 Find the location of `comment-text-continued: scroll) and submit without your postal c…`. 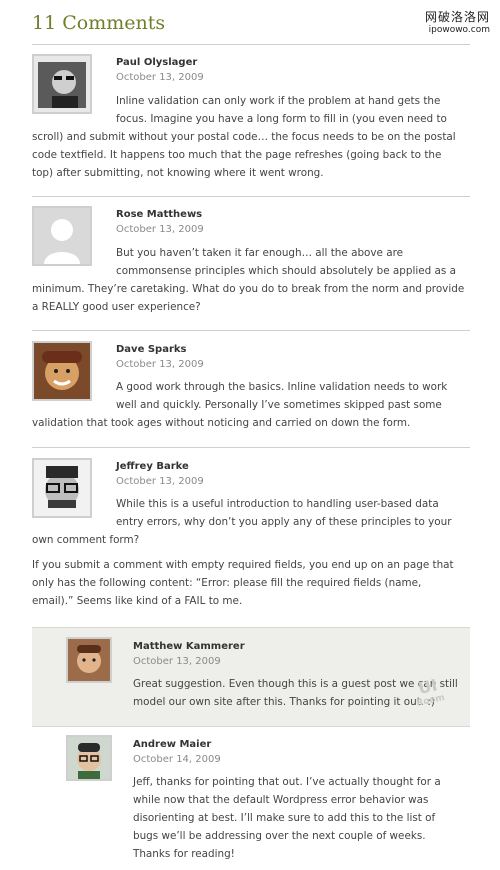

comment-text-continued: scroll) and submit without your postal c… is located at coordinates (251, 155).